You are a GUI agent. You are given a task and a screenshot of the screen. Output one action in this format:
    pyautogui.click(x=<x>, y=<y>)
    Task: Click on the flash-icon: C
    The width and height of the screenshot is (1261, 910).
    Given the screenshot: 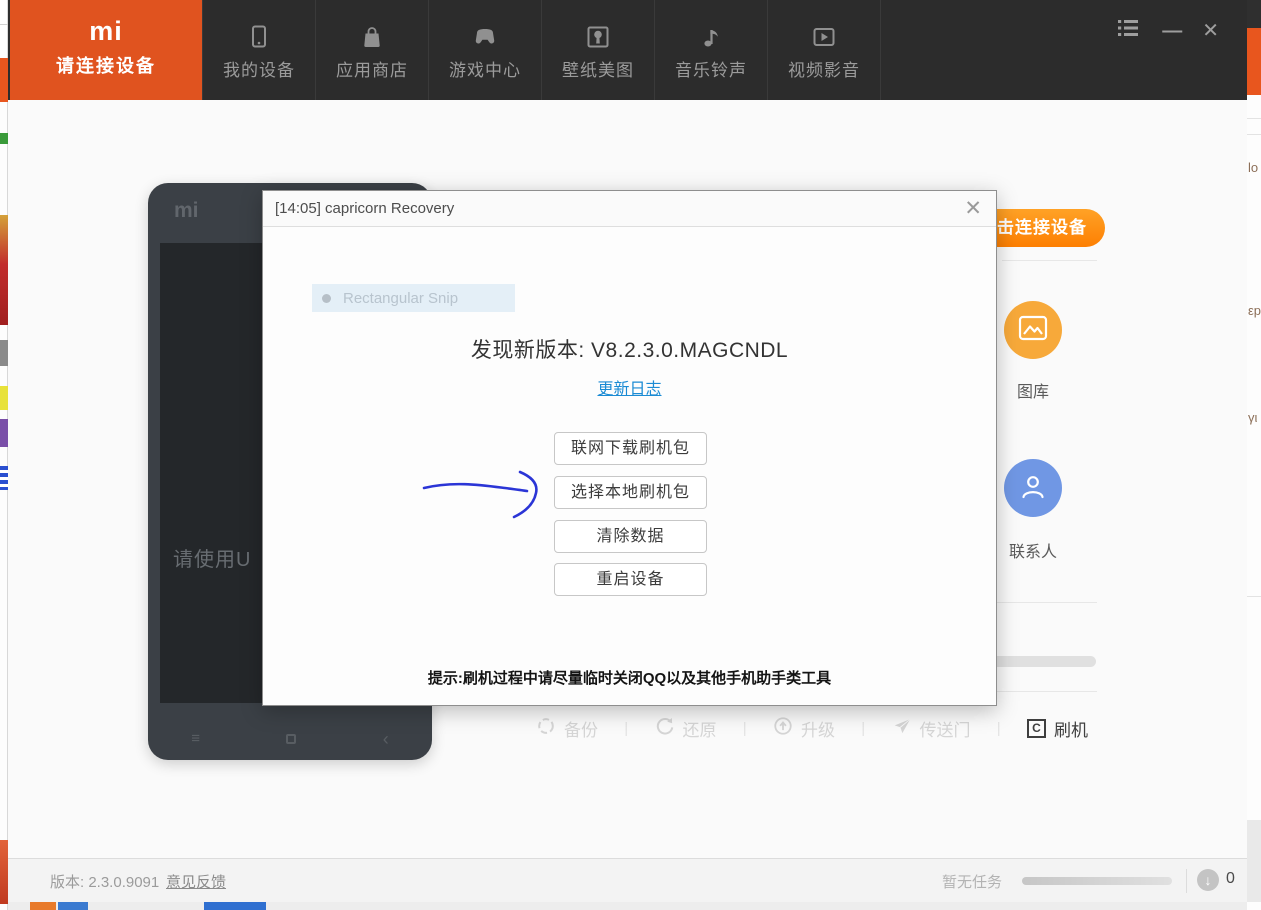 What is the action you would take?
    pyautogui.click(x=1036, y=728)
    